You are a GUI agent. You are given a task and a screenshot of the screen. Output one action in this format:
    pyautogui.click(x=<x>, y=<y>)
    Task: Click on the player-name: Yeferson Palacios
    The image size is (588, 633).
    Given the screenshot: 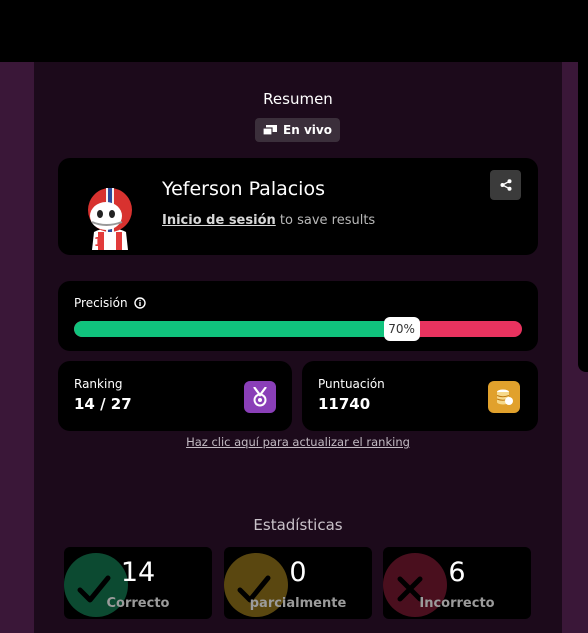 What is the action you would take?
    pyautogui.click(x=243, y=189)
    